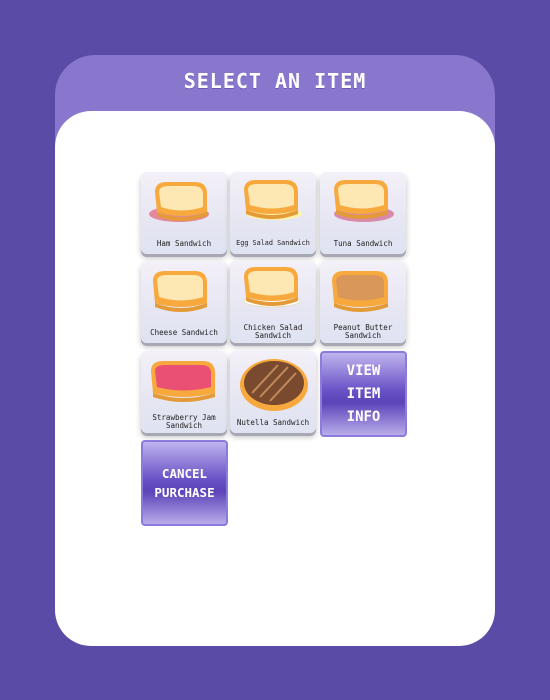 The image size is (550, 700). I want to click on item-nutella-sandwich: Nutella Sandwich, so click(273, 392).